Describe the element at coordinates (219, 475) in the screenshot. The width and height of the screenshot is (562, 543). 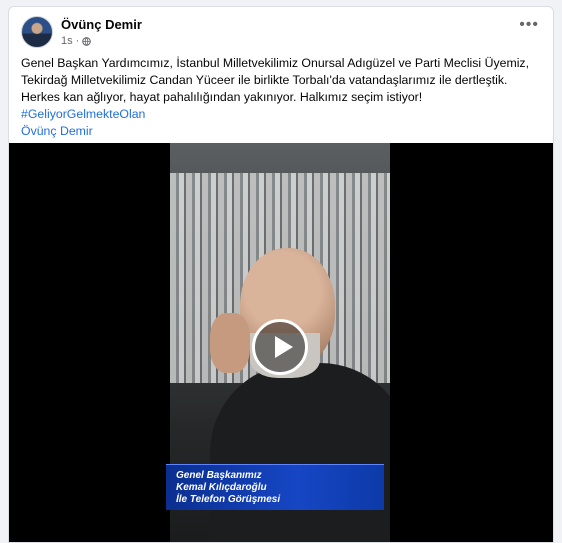
I see `caption-line-1: Genel Başkanımız` at that location.